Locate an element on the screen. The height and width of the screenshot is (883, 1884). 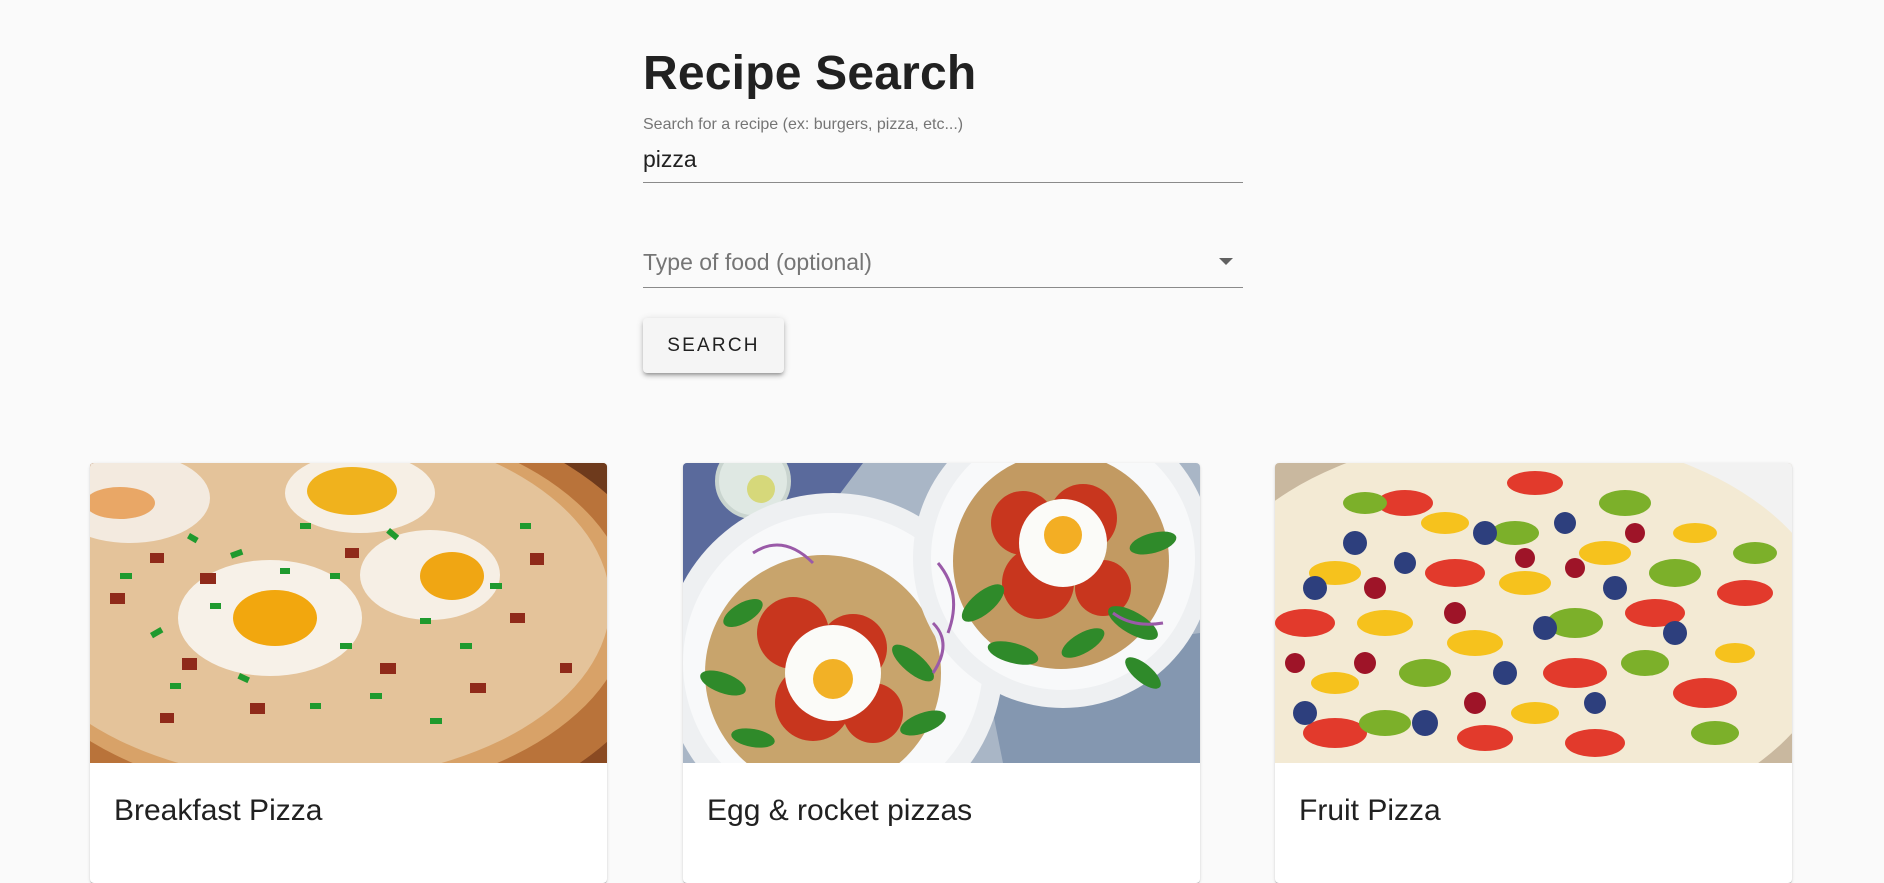
fruit-pizza-image is located at coordinates (1533, 613).